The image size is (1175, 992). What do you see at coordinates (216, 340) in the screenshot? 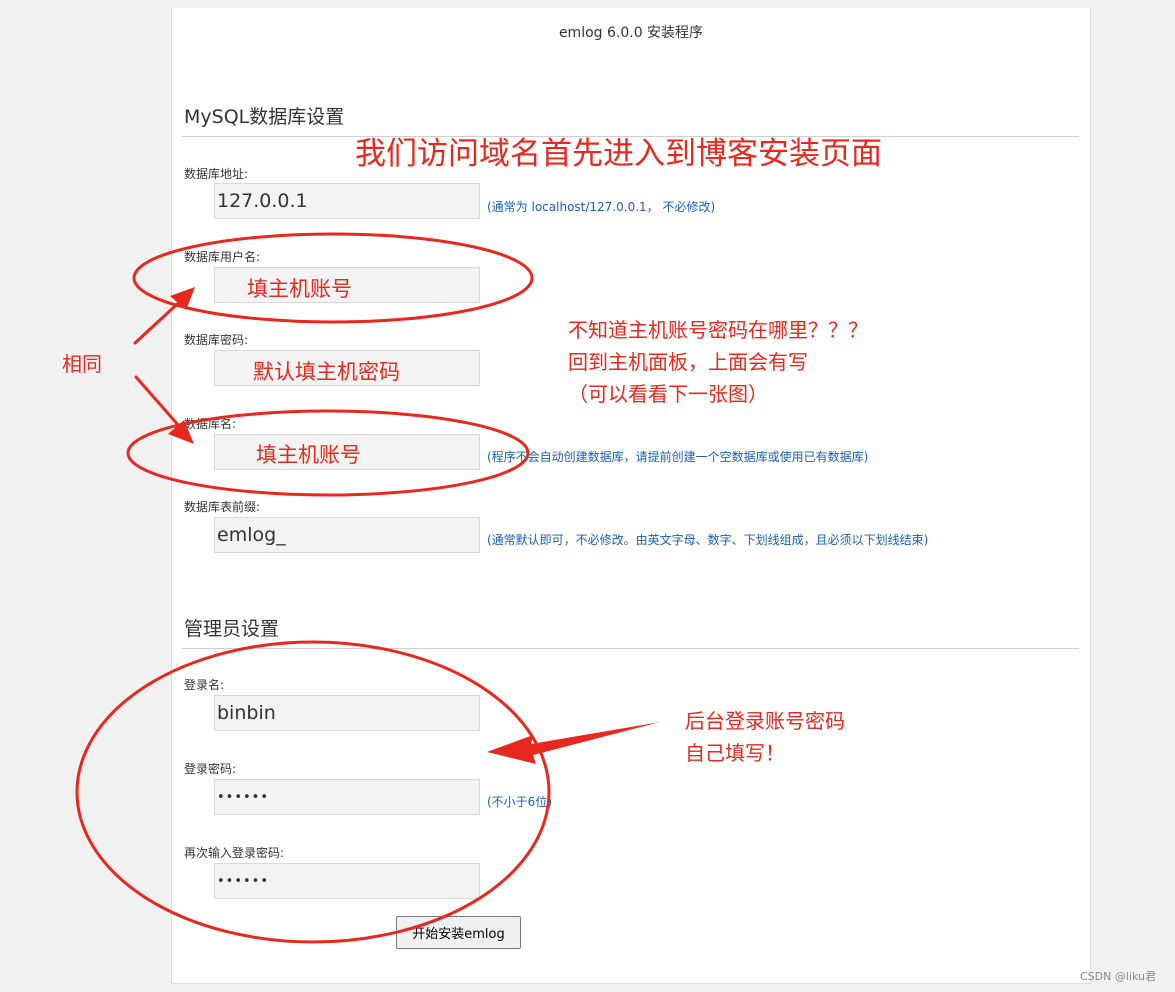
I see `db-password-label: 数据库密码:` at bounding box center [216, 340].